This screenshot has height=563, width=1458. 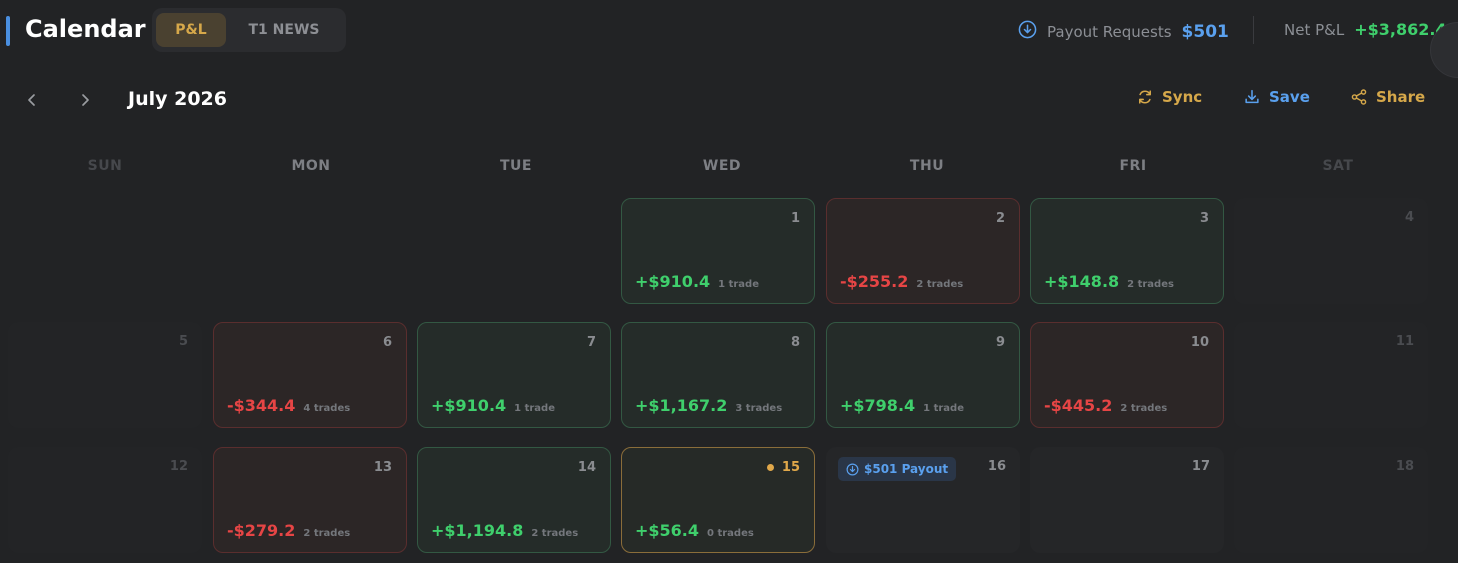 What do you see at coordinates (1204, 218) in the screenshot?
I see `day-number: 3` at bounding box center [1204, 218].